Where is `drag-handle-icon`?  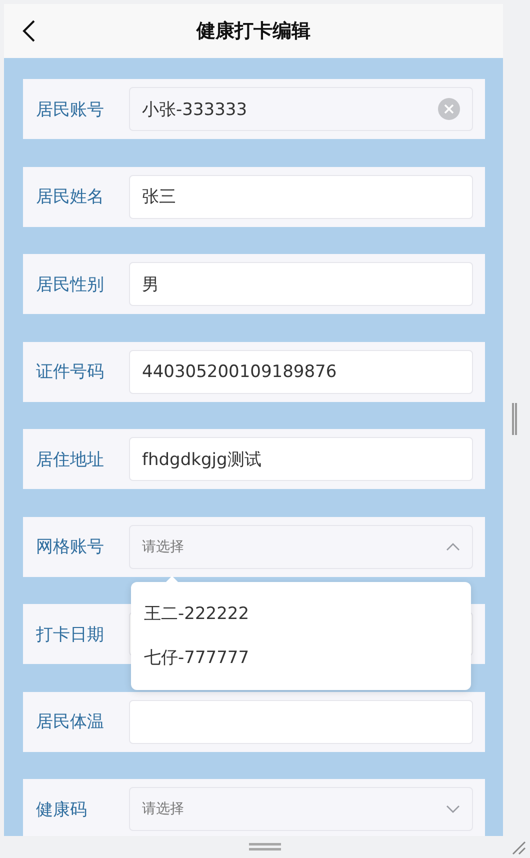 drag-handle-icon is located at coordinates (265, 847).